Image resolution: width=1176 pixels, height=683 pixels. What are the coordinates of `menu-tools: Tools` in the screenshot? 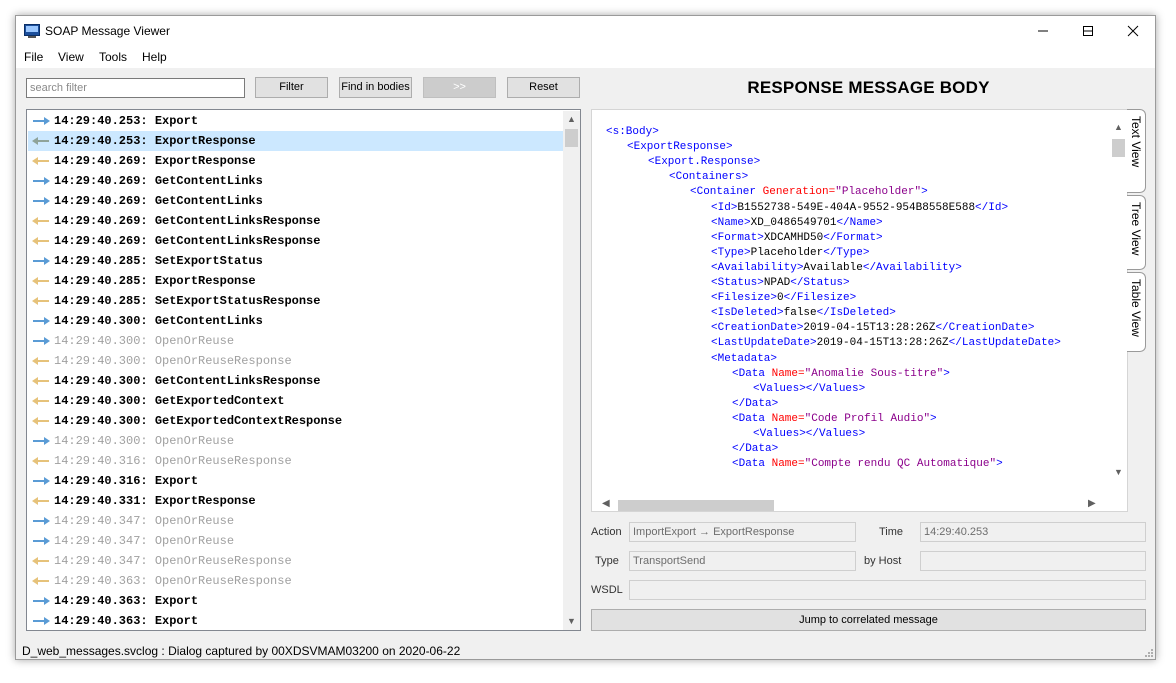 It's located at (113, 57).